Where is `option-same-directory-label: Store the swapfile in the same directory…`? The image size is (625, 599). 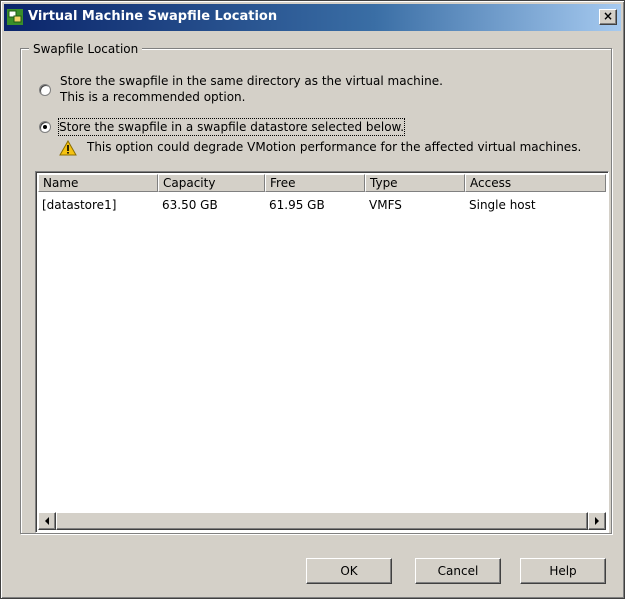
option-same-directory-label: Store the swapfile in the same directory… is located at coordinates (251, 81).